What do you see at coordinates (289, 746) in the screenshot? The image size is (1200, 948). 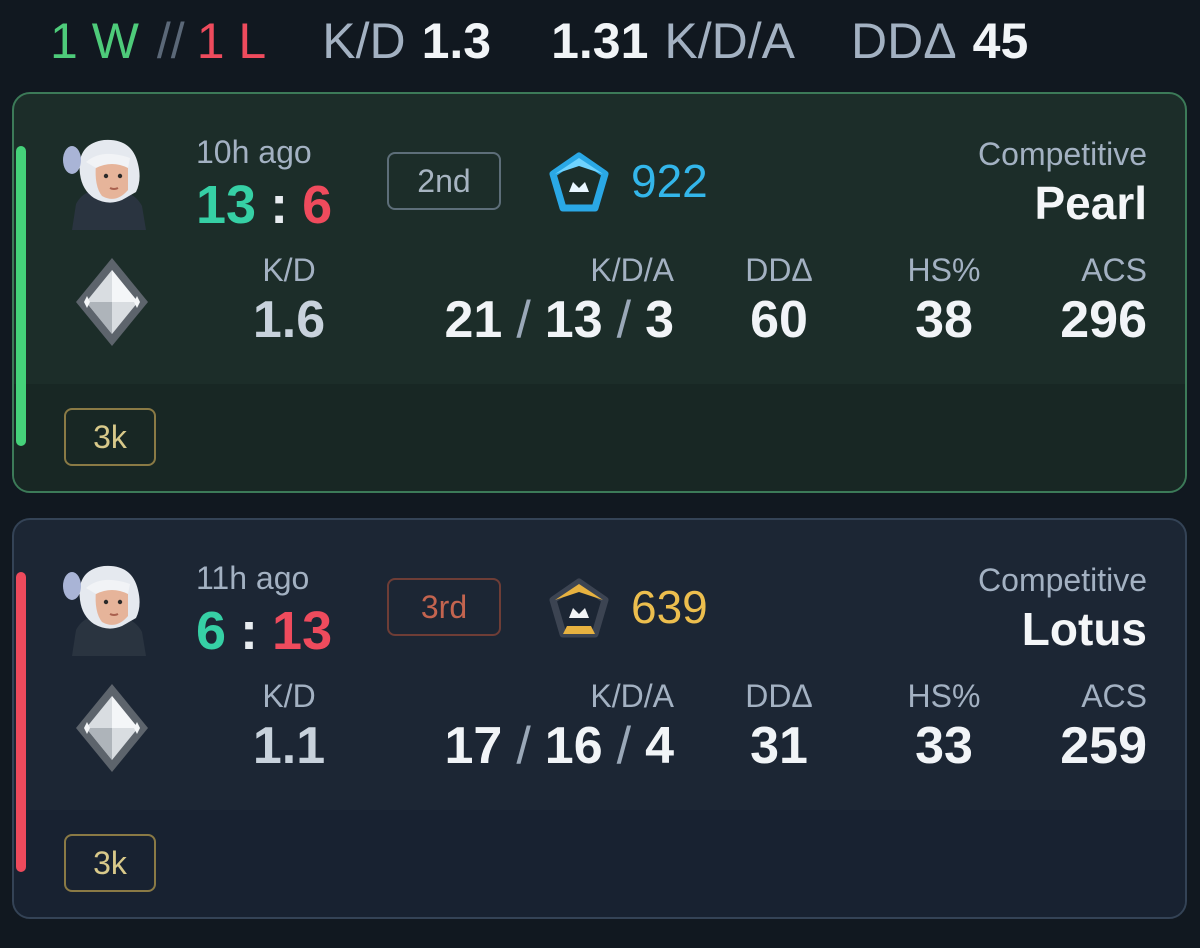 I see `kd-value: 1.1` at bounding box center [289, 746].